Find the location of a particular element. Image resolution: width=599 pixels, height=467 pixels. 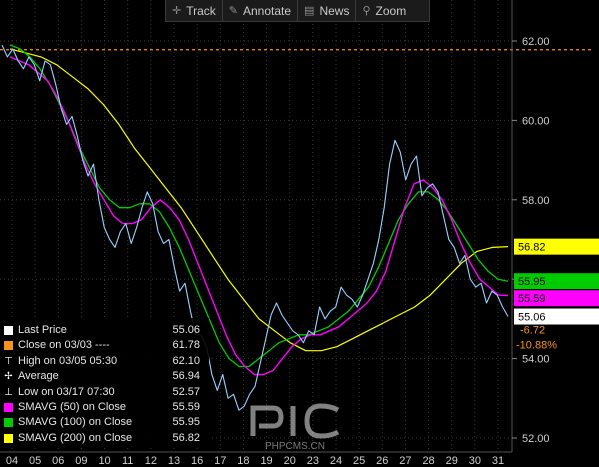

x-tick-label: 29 is located at coordinates (452, 461).